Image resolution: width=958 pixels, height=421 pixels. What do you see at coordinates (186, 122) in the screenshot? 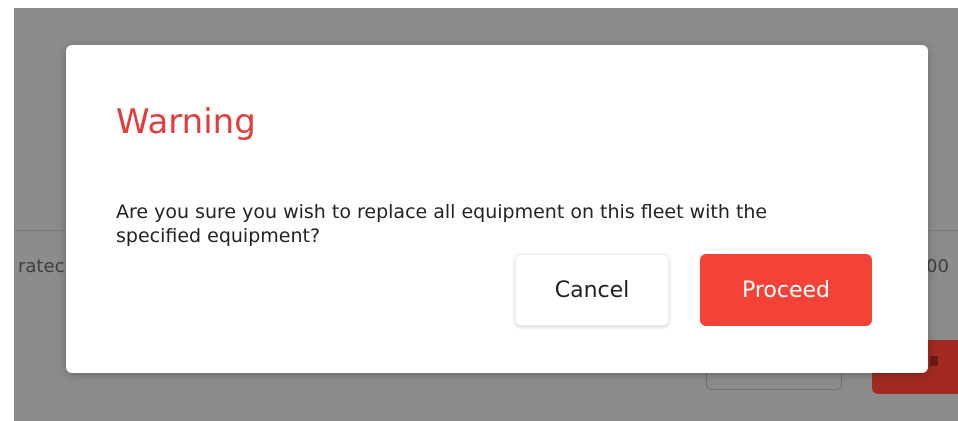
I see `dialog-title: Warning` at bounding box center [186, 122].